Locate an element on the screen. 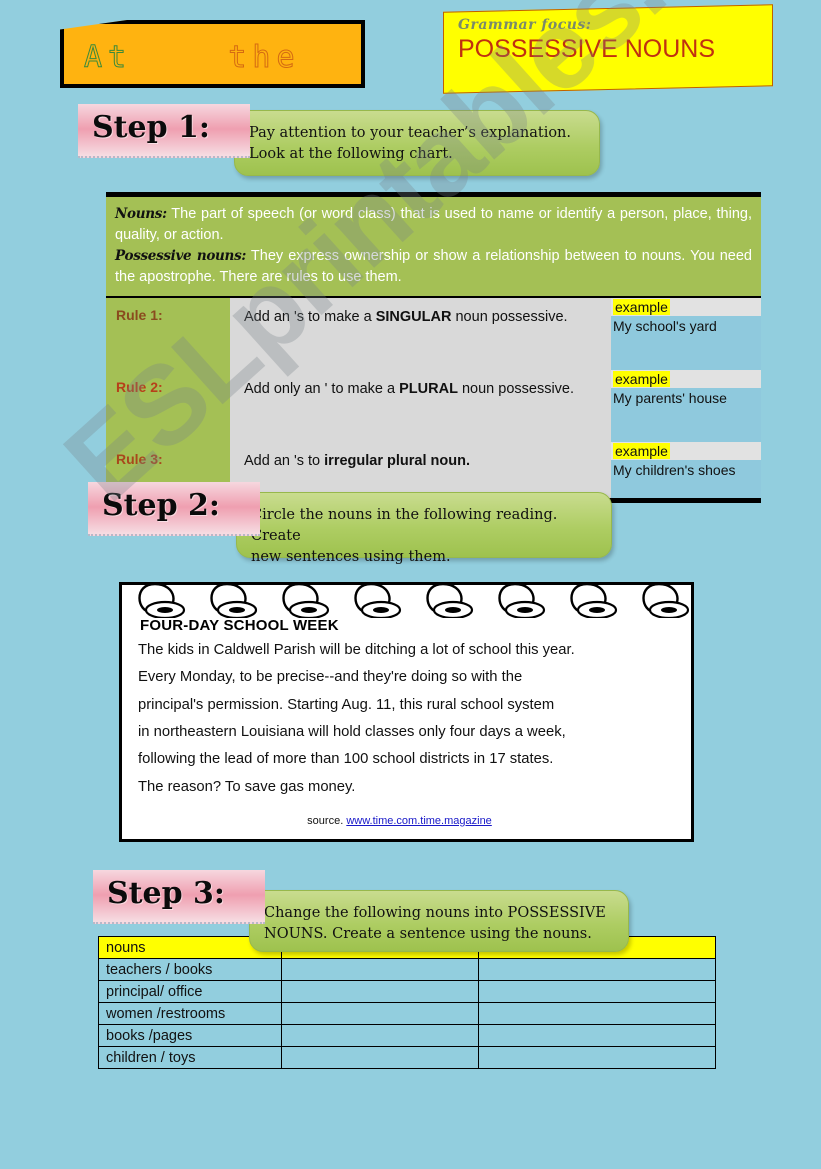 This screenshot has height=1169, width=821. grammar-focus-title: POSSESSIVE NOUNS is located at coordinates (587, 49).